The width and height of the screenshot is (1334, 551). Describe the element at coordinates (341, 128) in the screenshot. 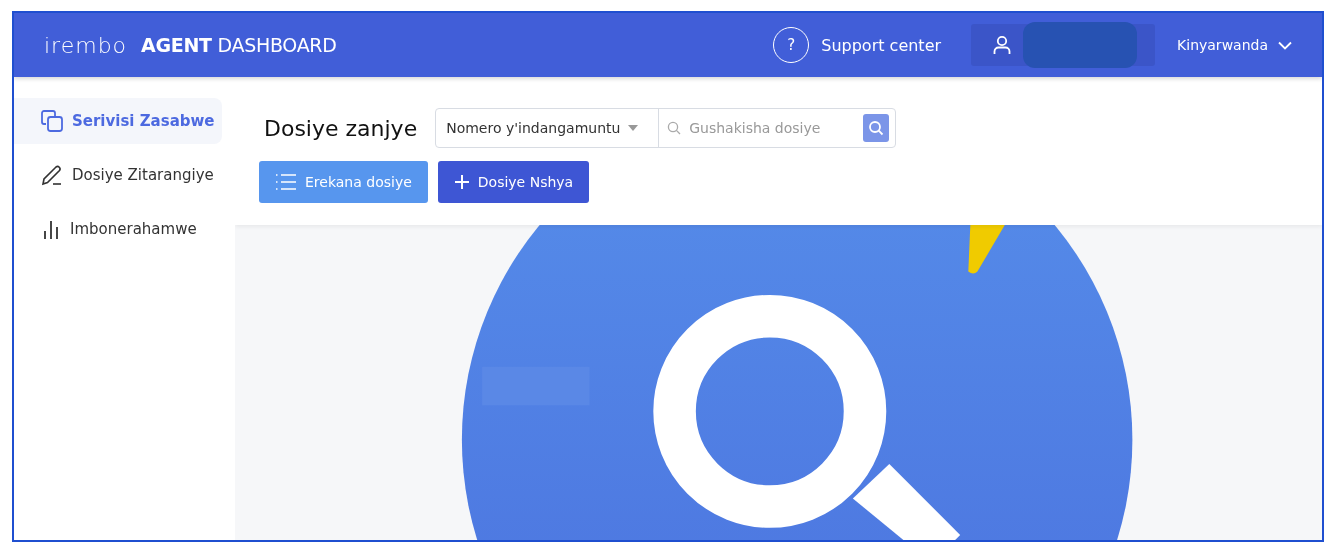

I see `page-title: Dosiye zanjye` at that location.